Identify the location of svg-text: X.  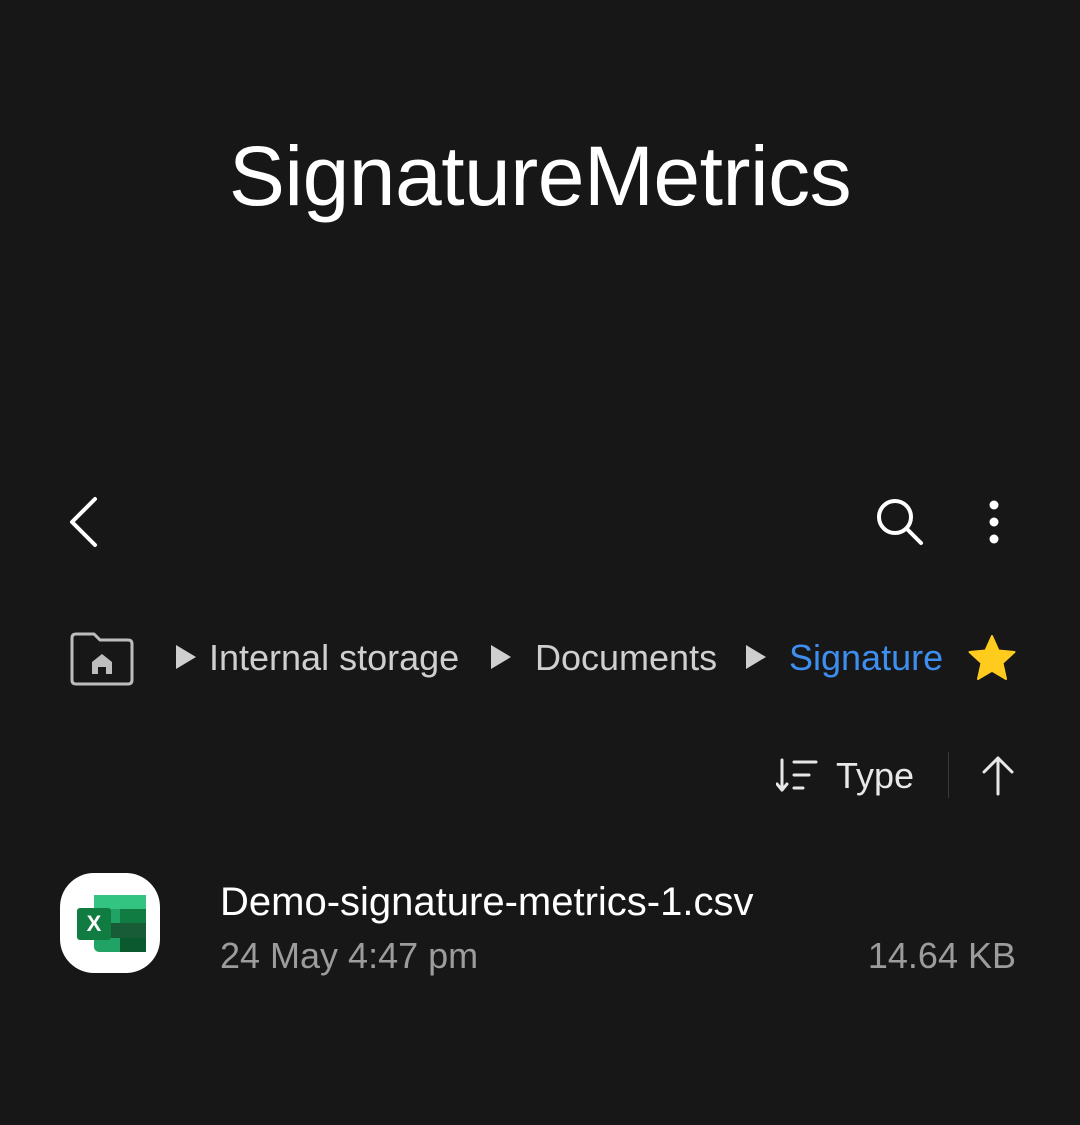
(94, 923).